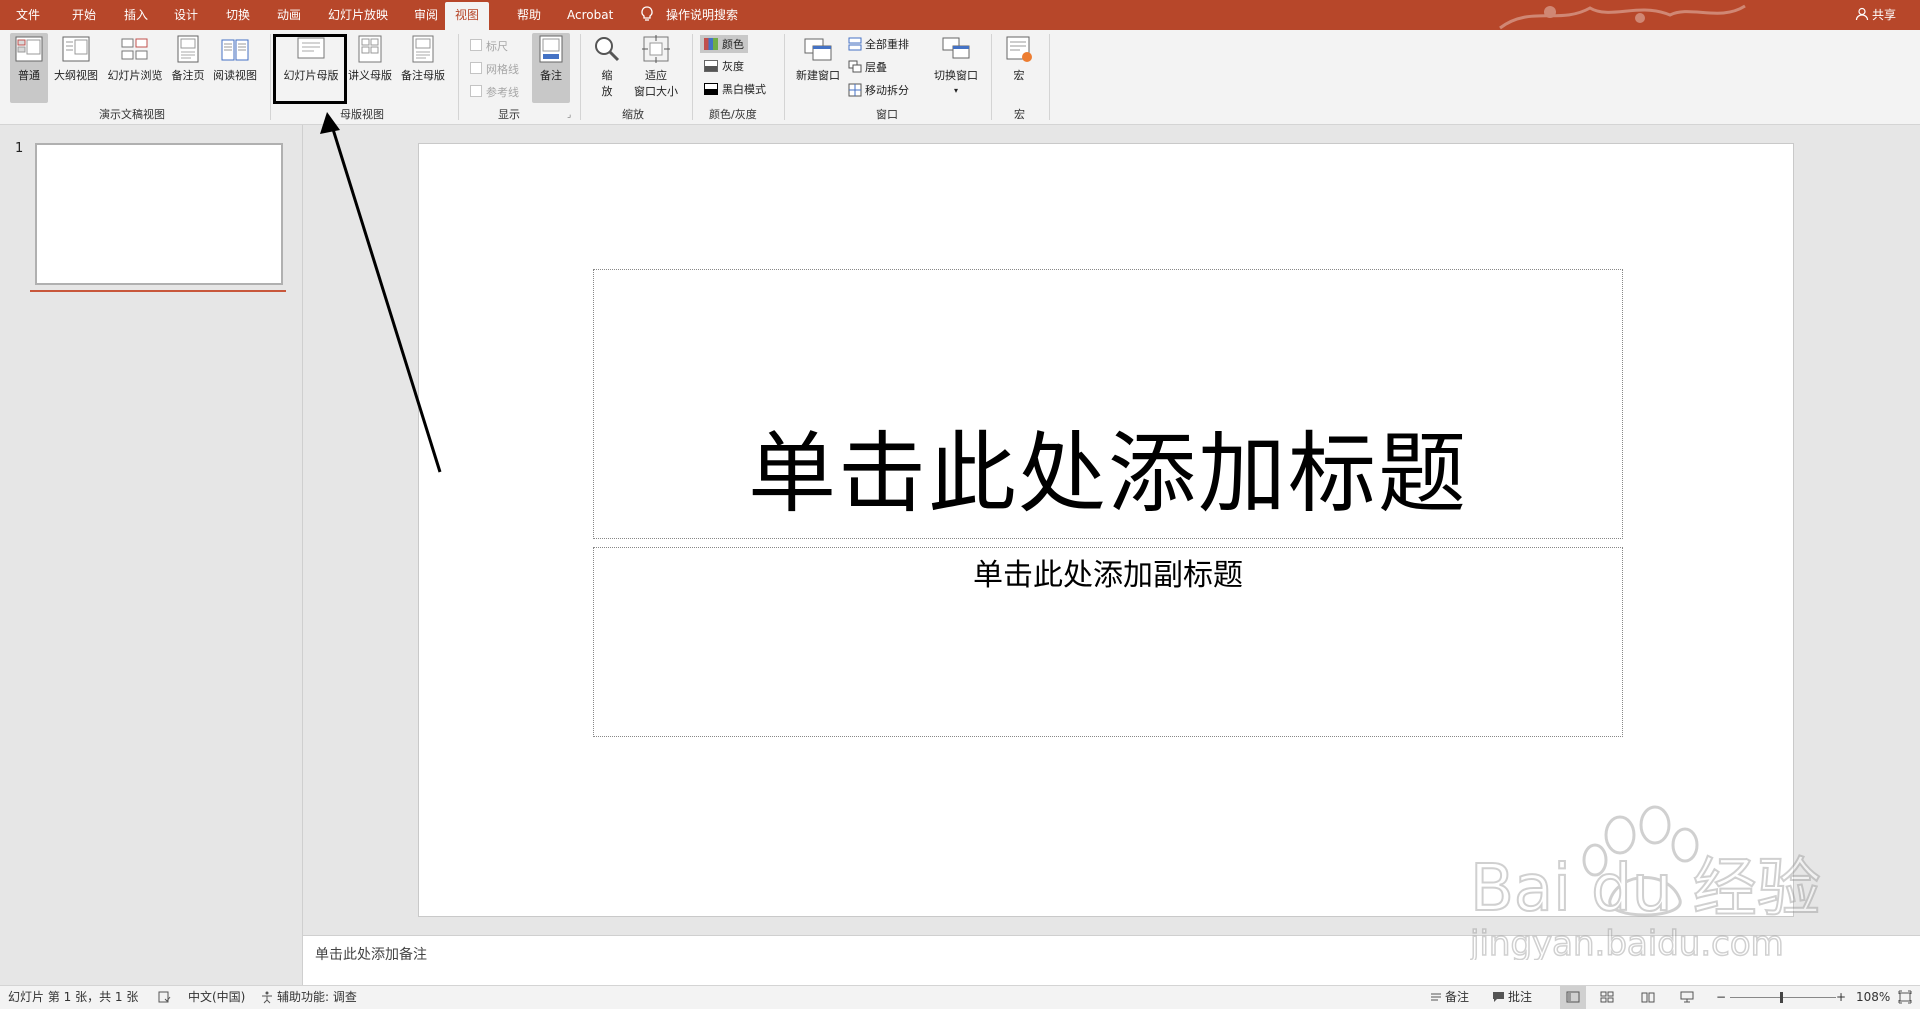  What do you see at coordinates (1108, 404) in the screenshot?
I see `title-placeholder: 单击此处添加标题` at bounding box center [1108, 404].